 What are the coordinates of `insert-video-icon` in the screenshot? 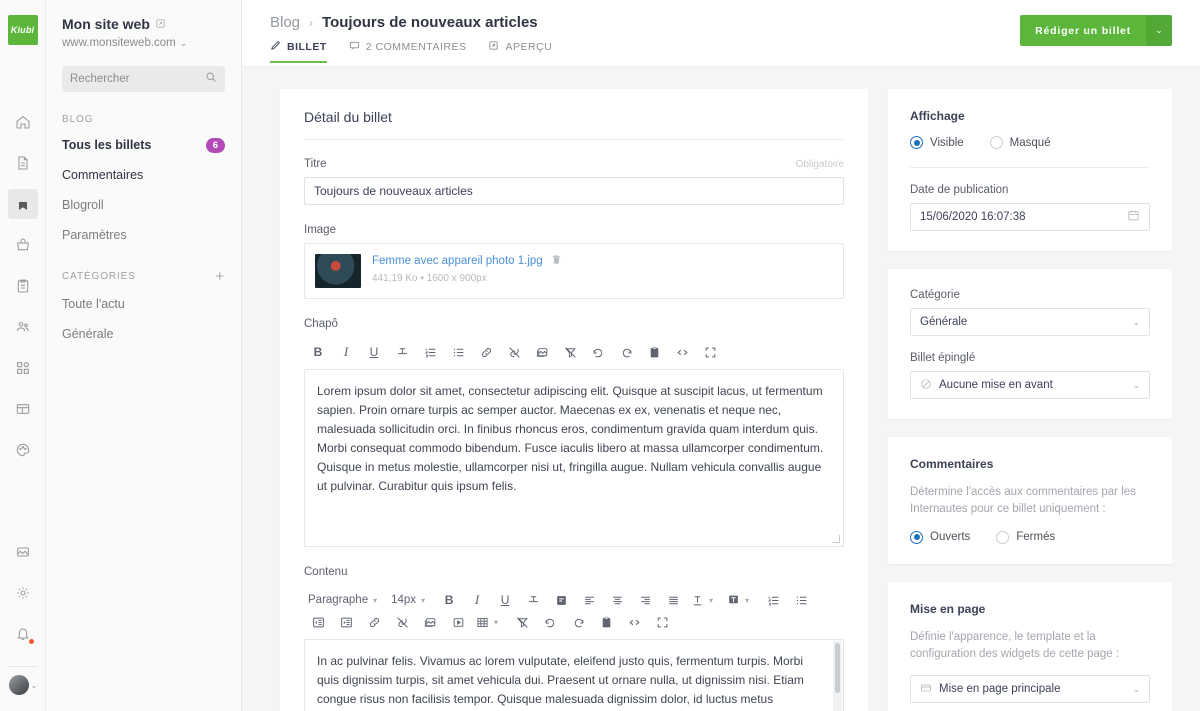 It's located at (458, 622).